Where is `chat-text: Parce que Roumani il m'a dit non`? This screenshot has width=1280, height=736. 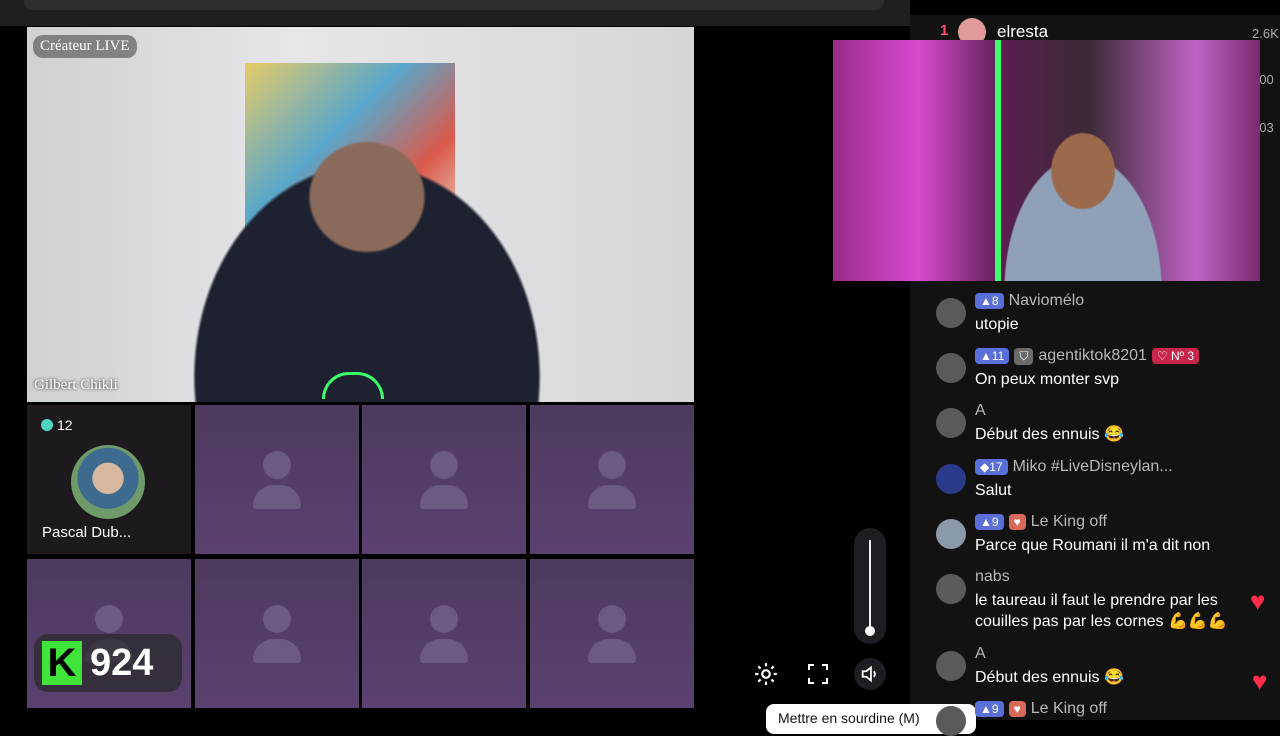 chat-text: Parce que Roumani il m'a dit non is located at coordinates (1093, 545).